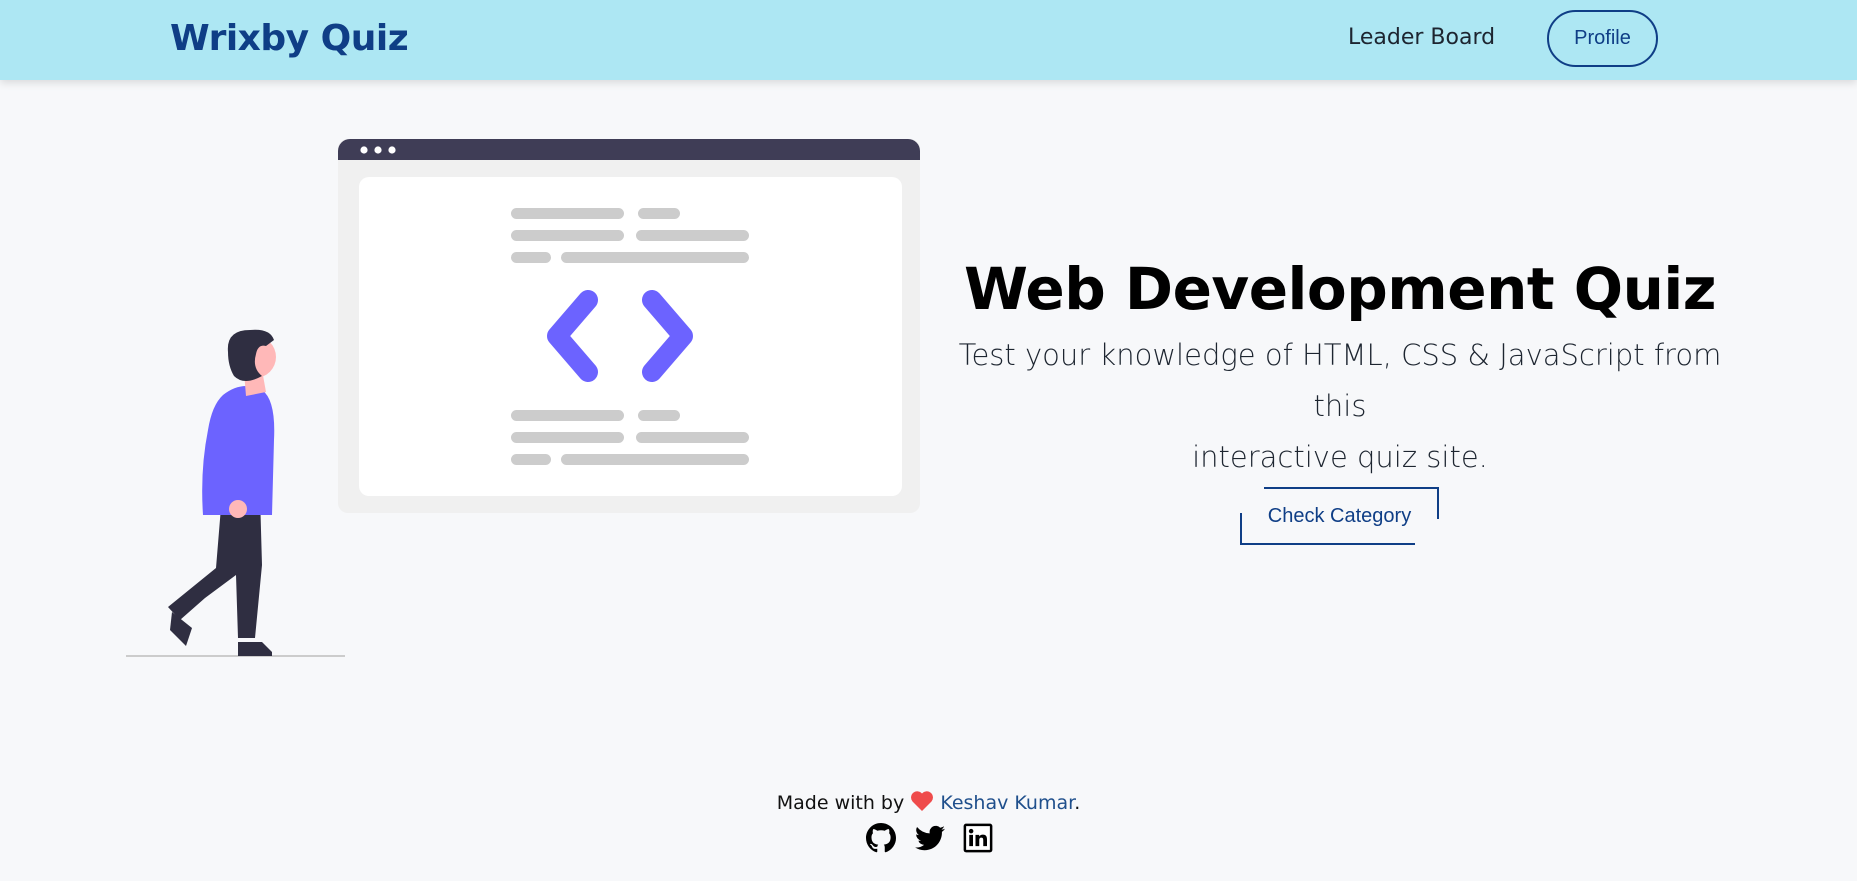 The height and width of the screenshot is (881, 1857). What do you see at coordinates (922, 801) in the screenshot?
I see `heart-icon` at bounding box center [922, 801].